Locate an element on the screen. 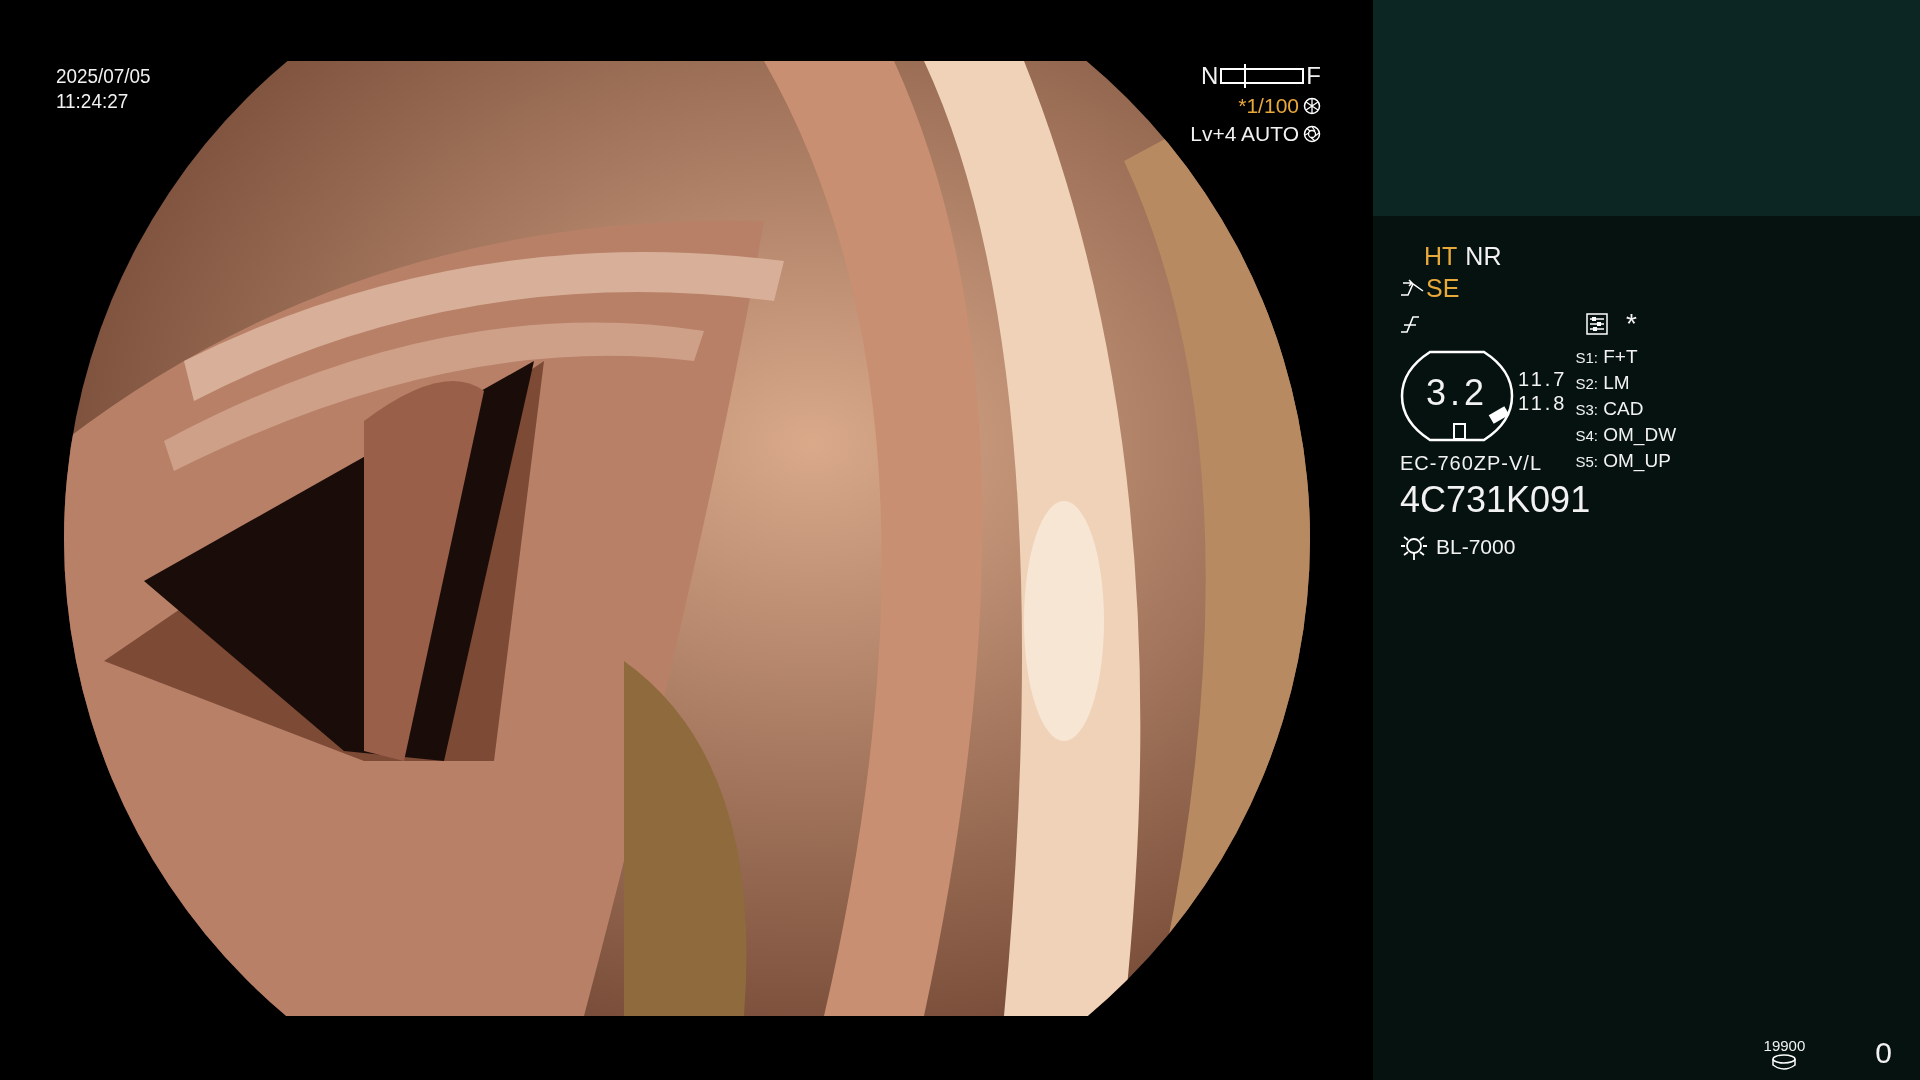  reading-text: 11.8 is located at coordinates (1543, 403).